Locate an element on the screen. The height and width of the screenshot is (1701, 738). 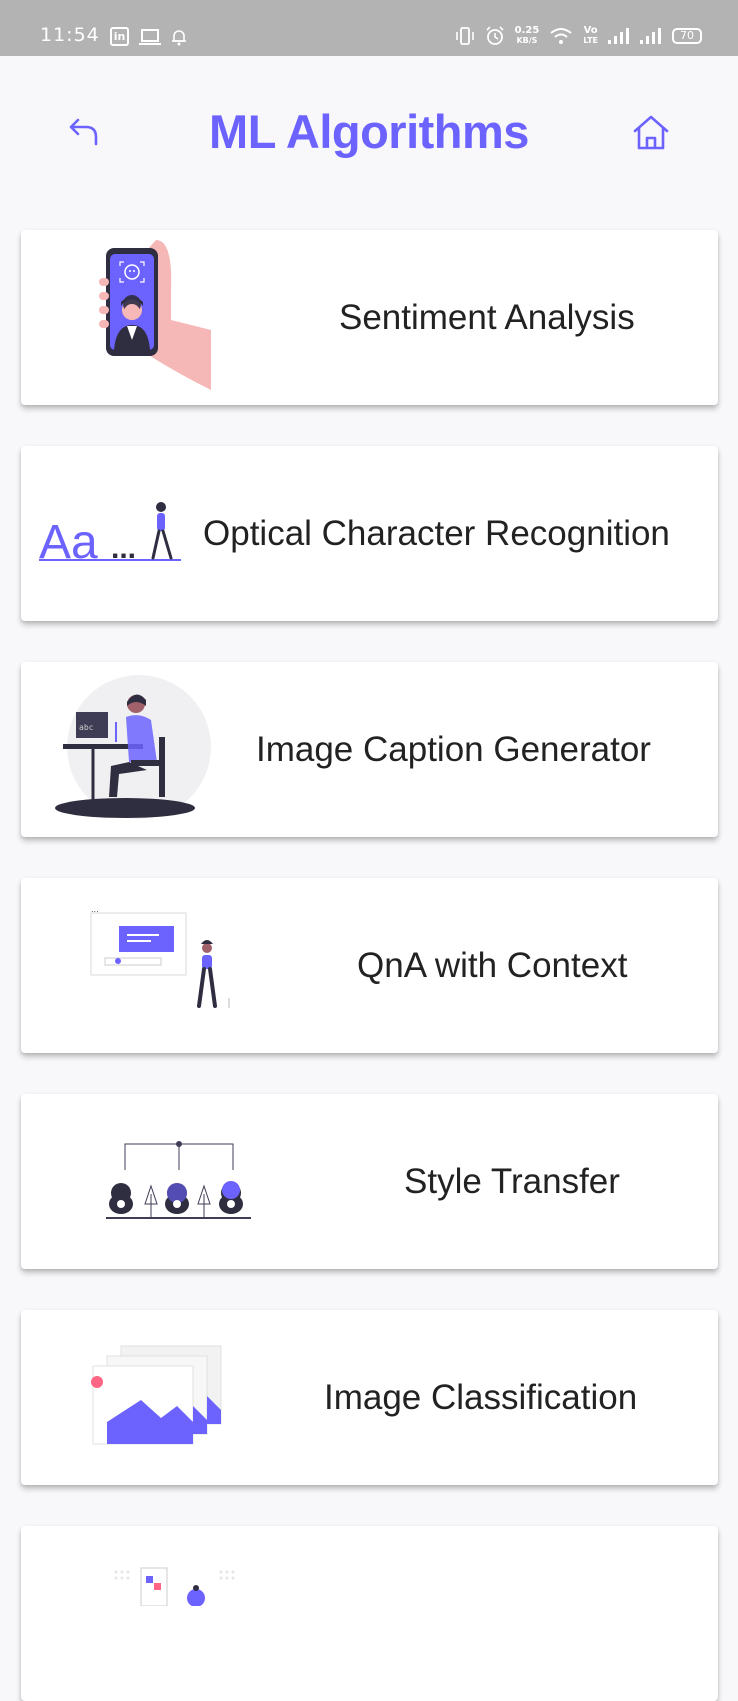
battery-icon: 70 is located at coordinates (687, 36).